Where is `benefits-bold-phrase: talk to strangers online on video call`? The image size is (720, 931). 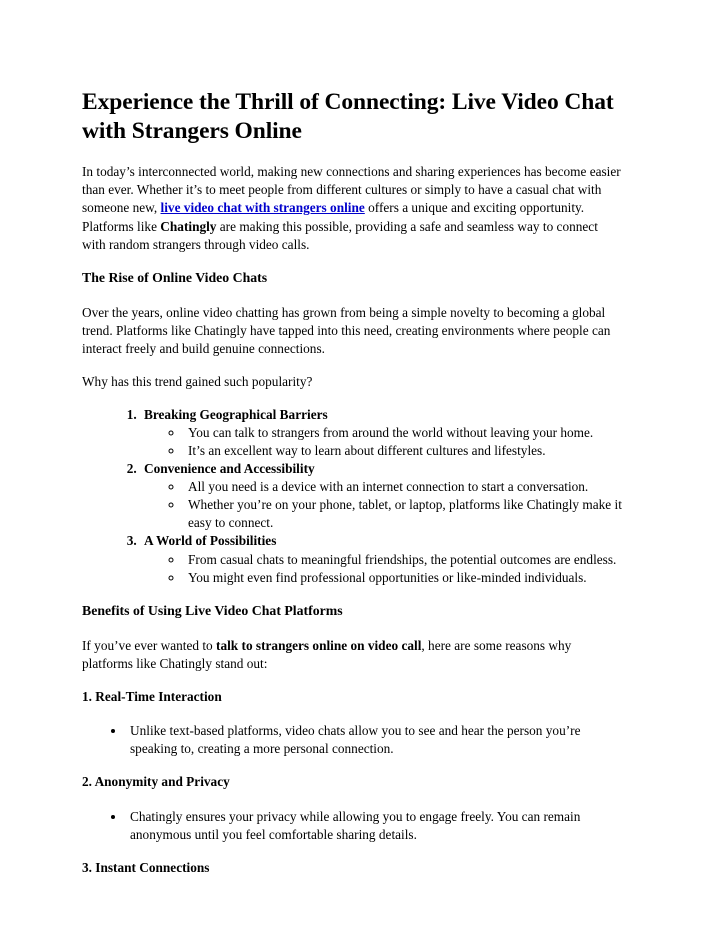
benefits-bold-phrase: talk to strangers online on video call is located at coordinates (319, 645).